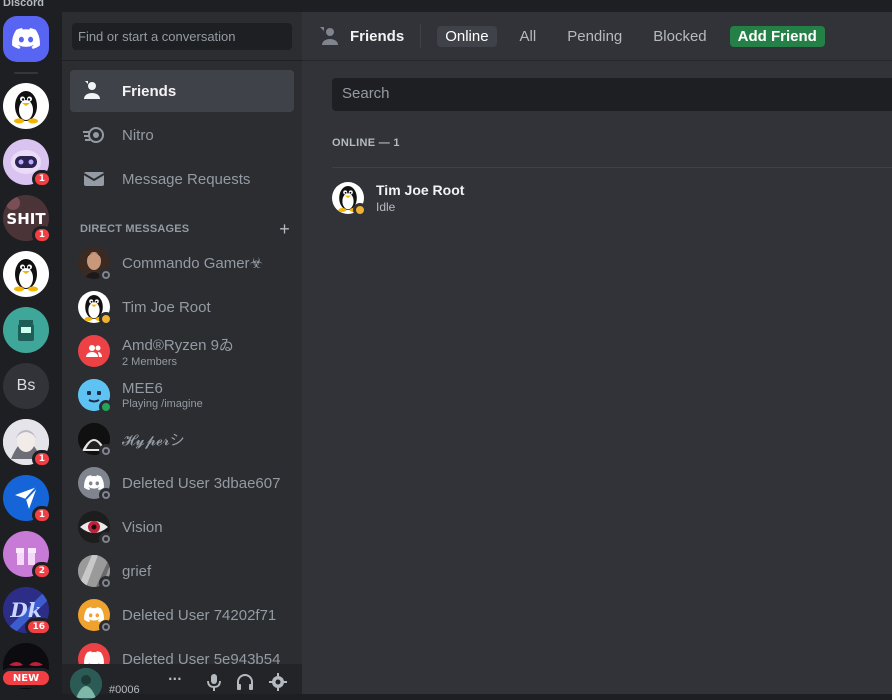 The image size is (892, 700). What do you see at coordinates (41, 179) in the screenshot?
I see `server-robot-badge: 1` at bounding box center [41, 179].